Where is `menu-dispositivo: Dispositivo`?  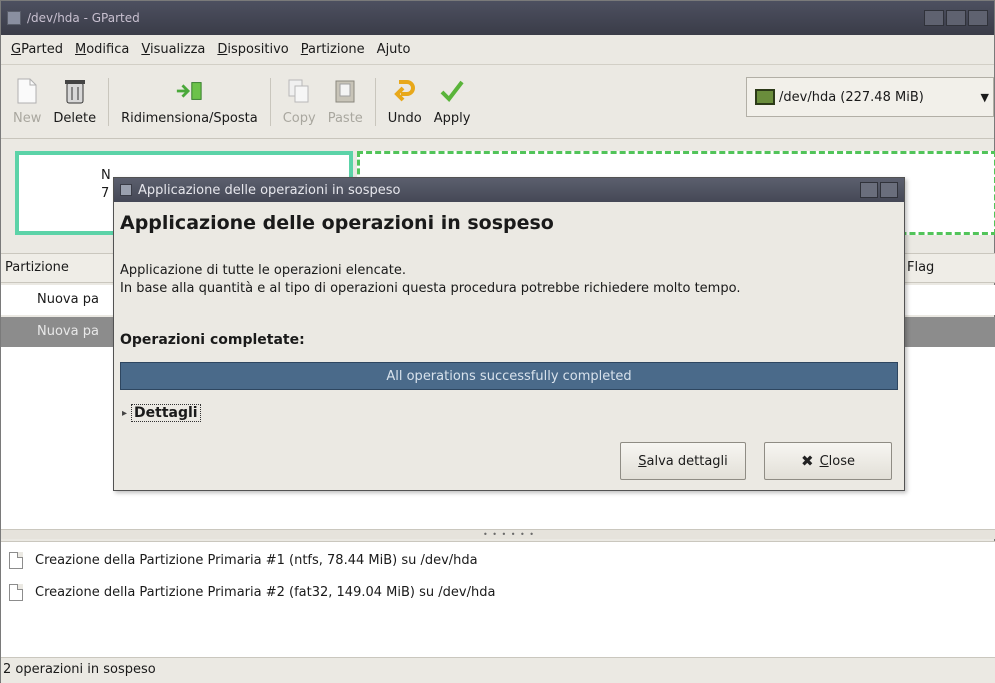 menu-dispositivo: Dispositivo is located at coordinates (252, 49).